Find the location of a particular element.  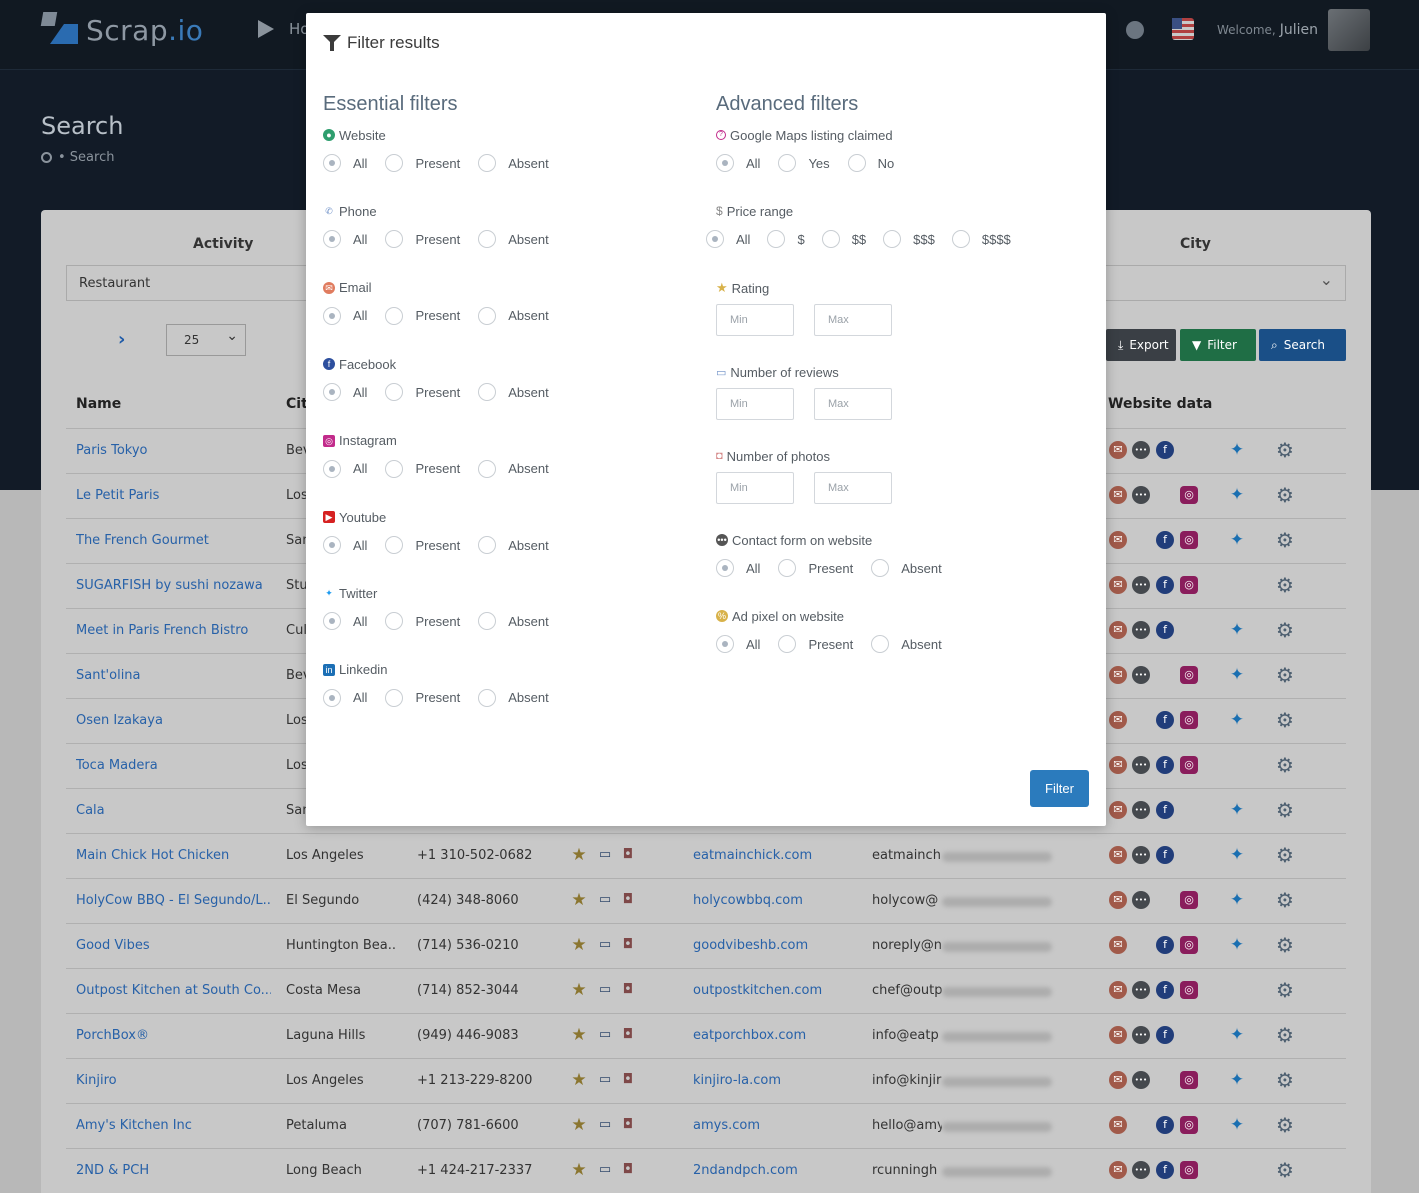

linkedin-radio-absent: Absent is located at coordinates (513, 697).